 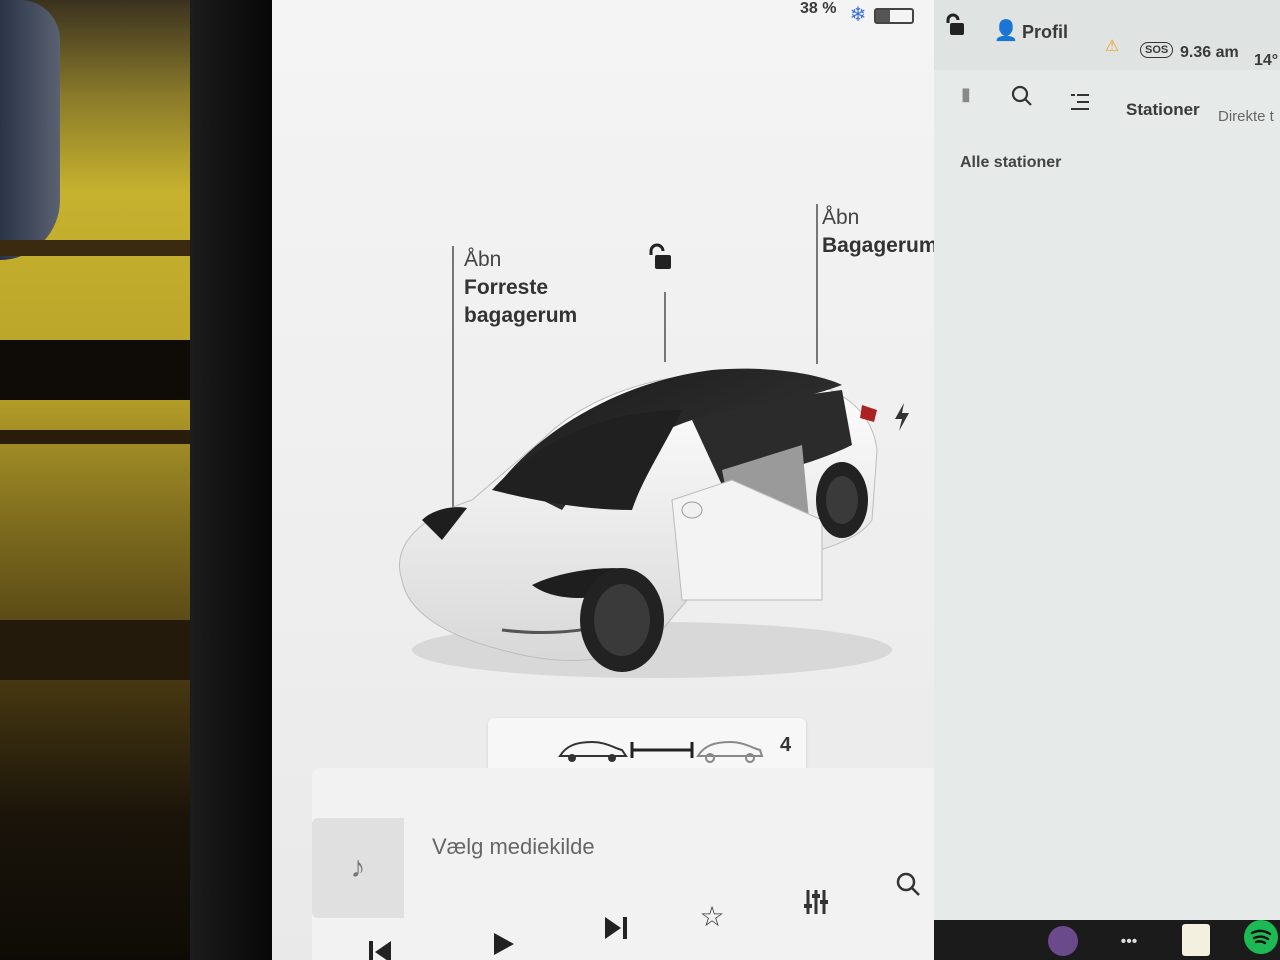 I want to click on equalizer-icon, so click(x=816, y=902).